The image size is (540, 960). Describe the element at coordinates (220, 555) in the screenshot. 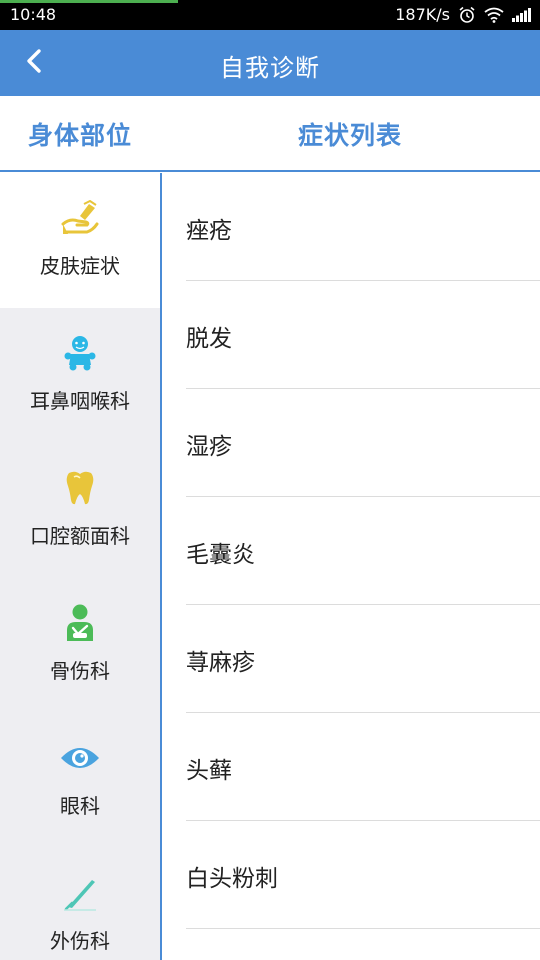

I see `symptom-label: 毛囊炎` at that location.